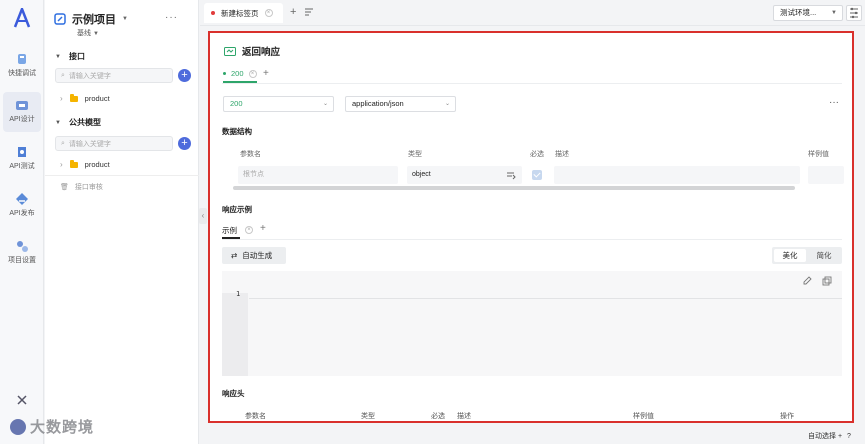 The image size is (865, 444). Describe the element at coordinates (235, 334) in the screenshot. I see `editor-gutter` at that location.